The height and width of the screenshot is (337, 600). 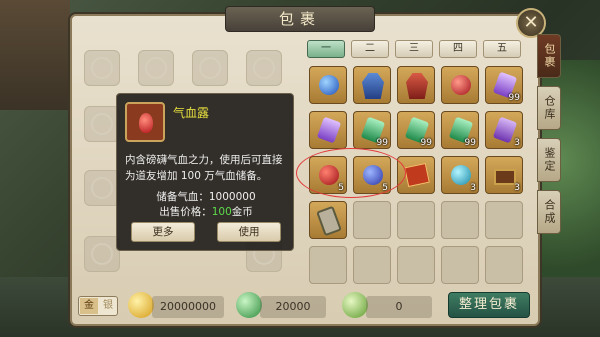 I want to click on red-book-icon, so click(x=417, y=175).